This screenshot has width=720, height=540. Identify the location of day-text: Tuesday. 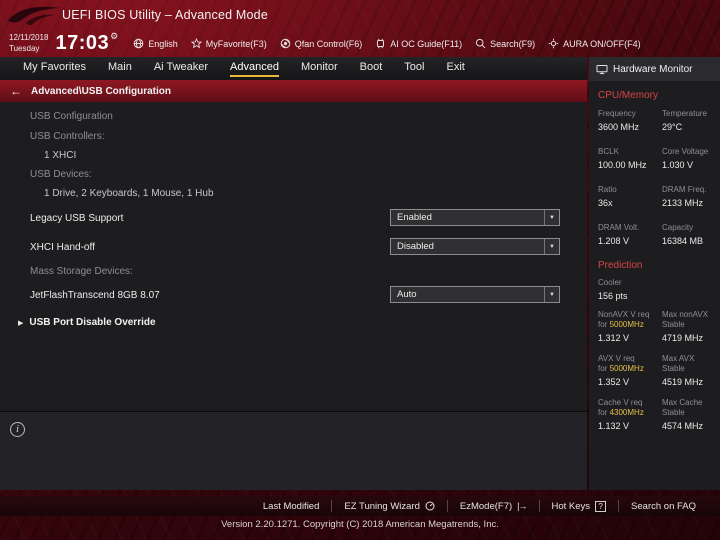
(24, 48).